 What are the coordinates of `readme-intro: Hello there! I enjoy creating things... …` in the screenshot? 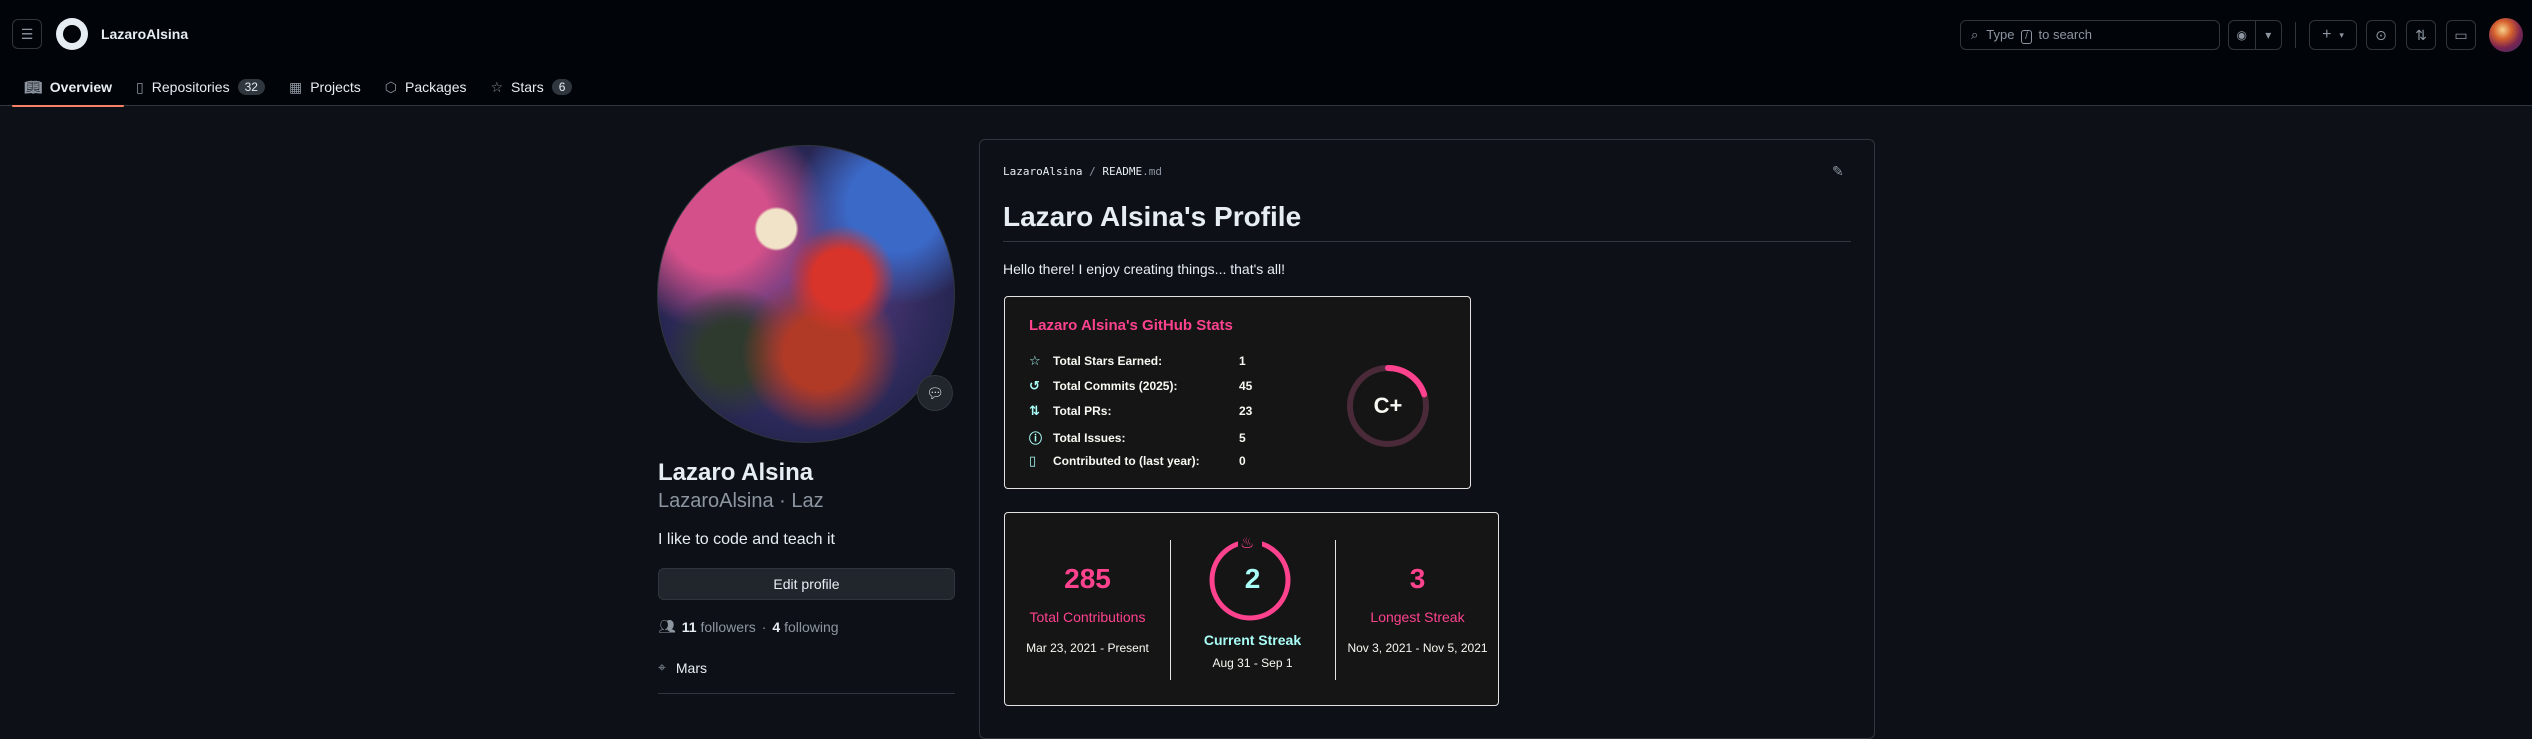 It's located at (1144, 269).